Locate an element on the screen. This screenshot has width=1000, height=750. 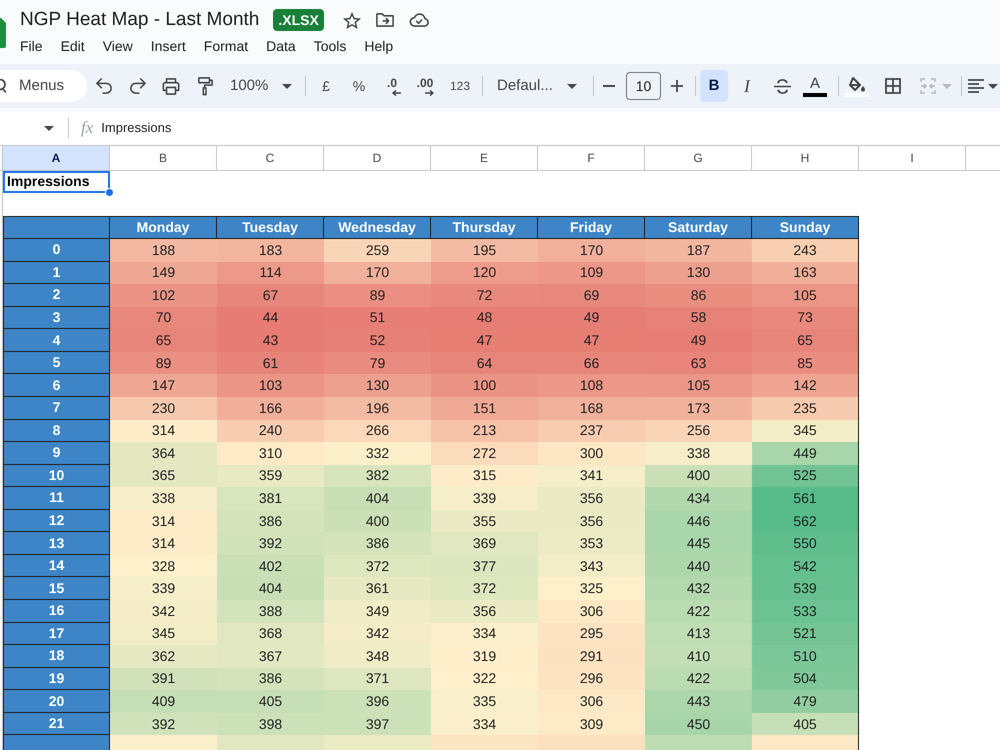
heat-map-cell: 405 is located at coordinates (805, 724).